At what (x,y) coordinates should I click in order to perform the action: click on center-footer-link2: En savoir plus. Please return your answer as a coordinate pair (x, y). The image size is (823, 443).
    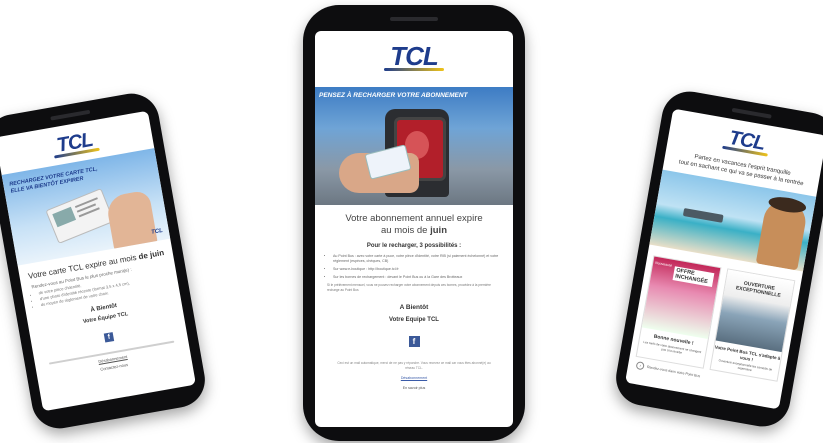
    Looking at the image, I should click on (414, 388).